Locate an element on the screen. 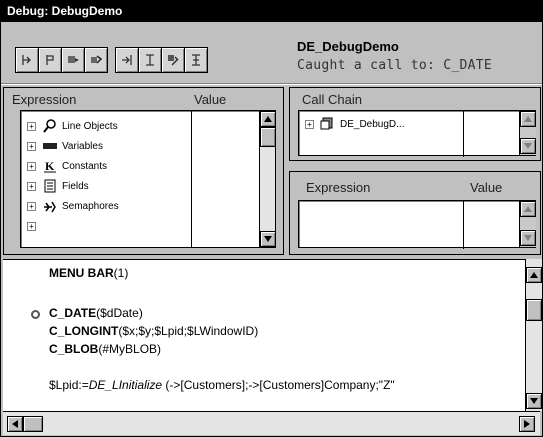 This screenshot has height=437, width=543. magnifier-icon is located at coordinates (50, 126).